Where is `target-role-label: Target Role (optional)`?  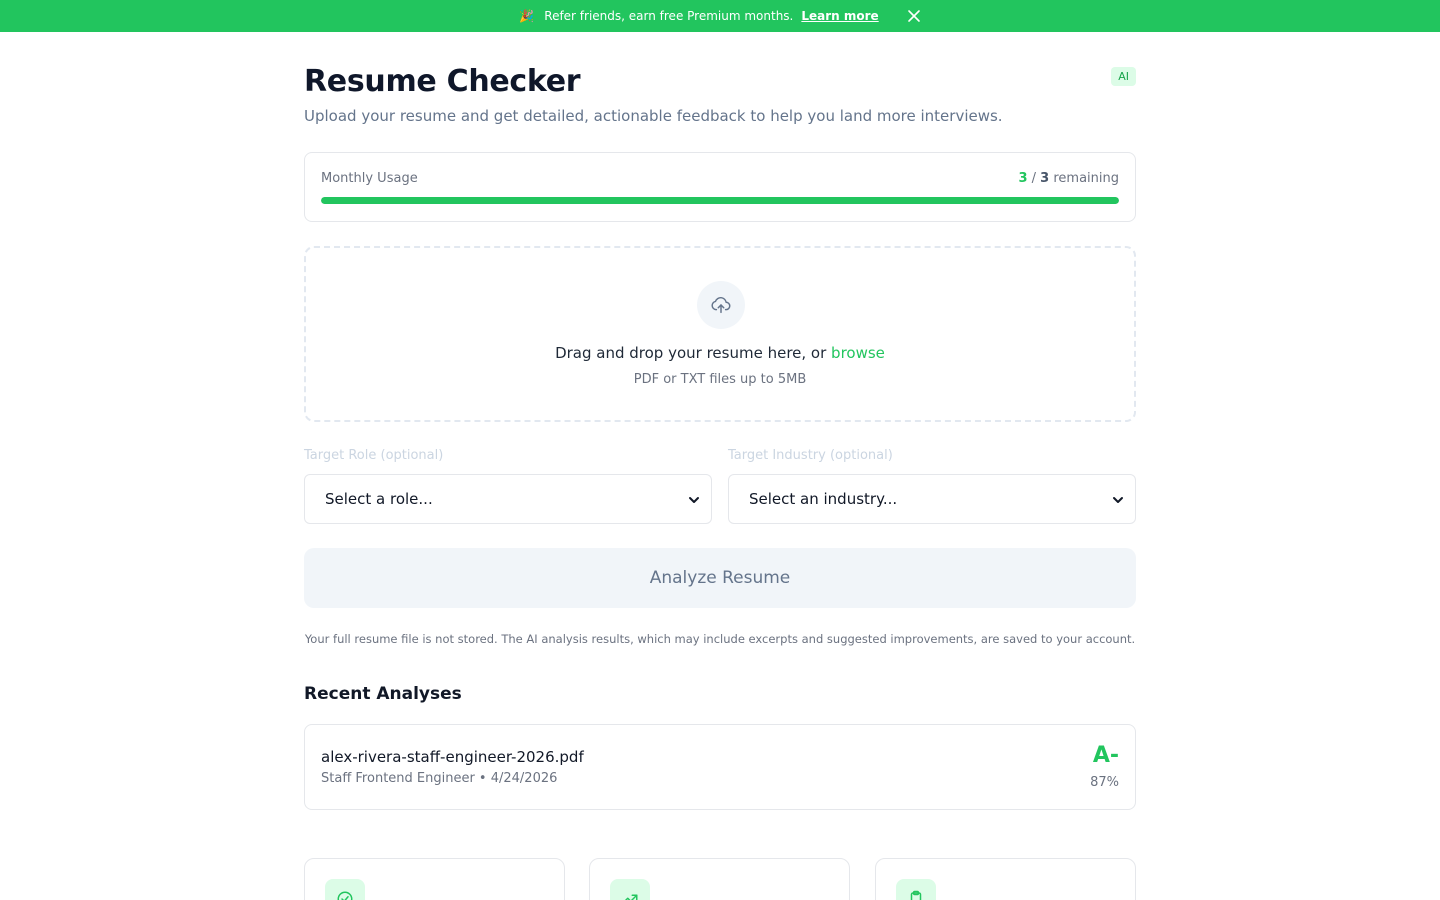
target-role-label: Target Role (optional) is located at coordinates (374, 455).